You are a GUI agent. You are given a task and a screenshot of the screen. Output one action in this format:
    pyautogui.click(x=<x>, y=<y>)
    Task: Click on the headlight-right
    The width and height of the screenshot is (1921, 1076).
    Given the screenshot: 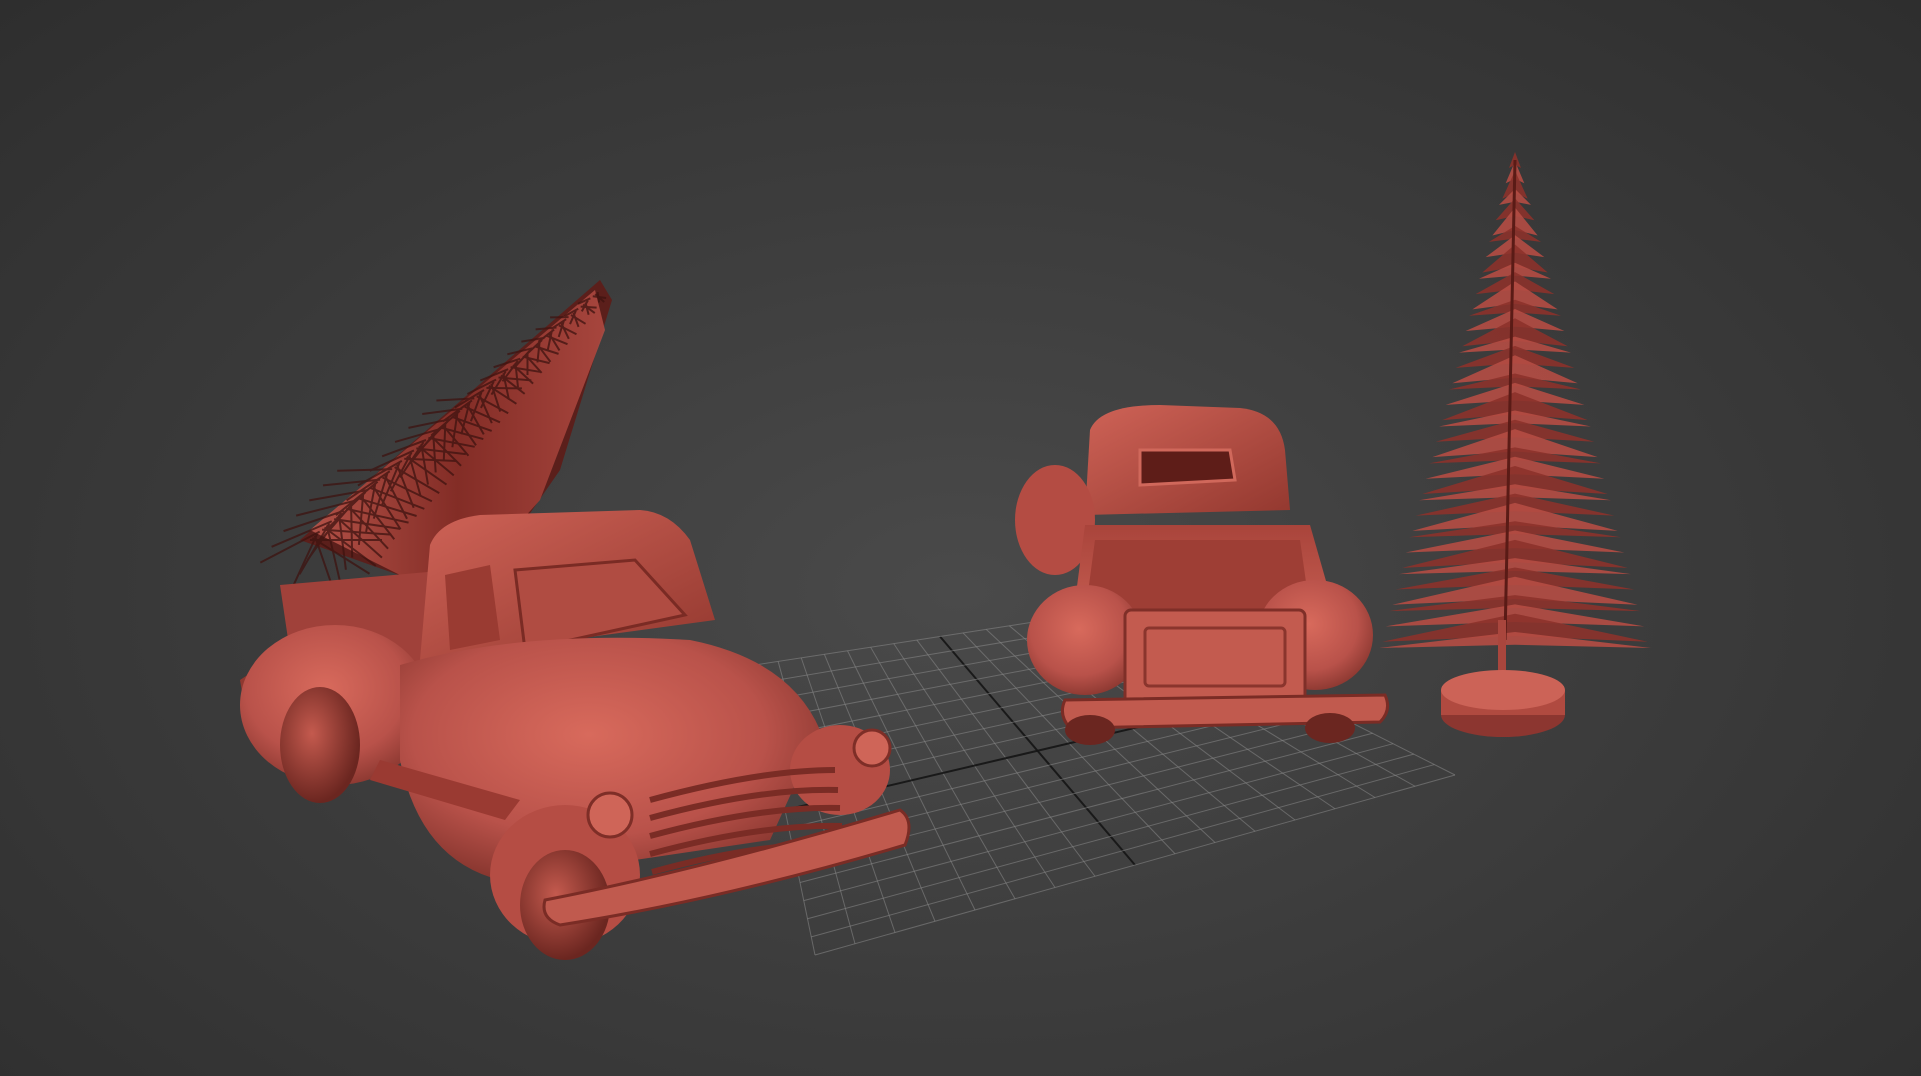 What is the action you would take?
    pyautogui.click(x=872, y=748)
    